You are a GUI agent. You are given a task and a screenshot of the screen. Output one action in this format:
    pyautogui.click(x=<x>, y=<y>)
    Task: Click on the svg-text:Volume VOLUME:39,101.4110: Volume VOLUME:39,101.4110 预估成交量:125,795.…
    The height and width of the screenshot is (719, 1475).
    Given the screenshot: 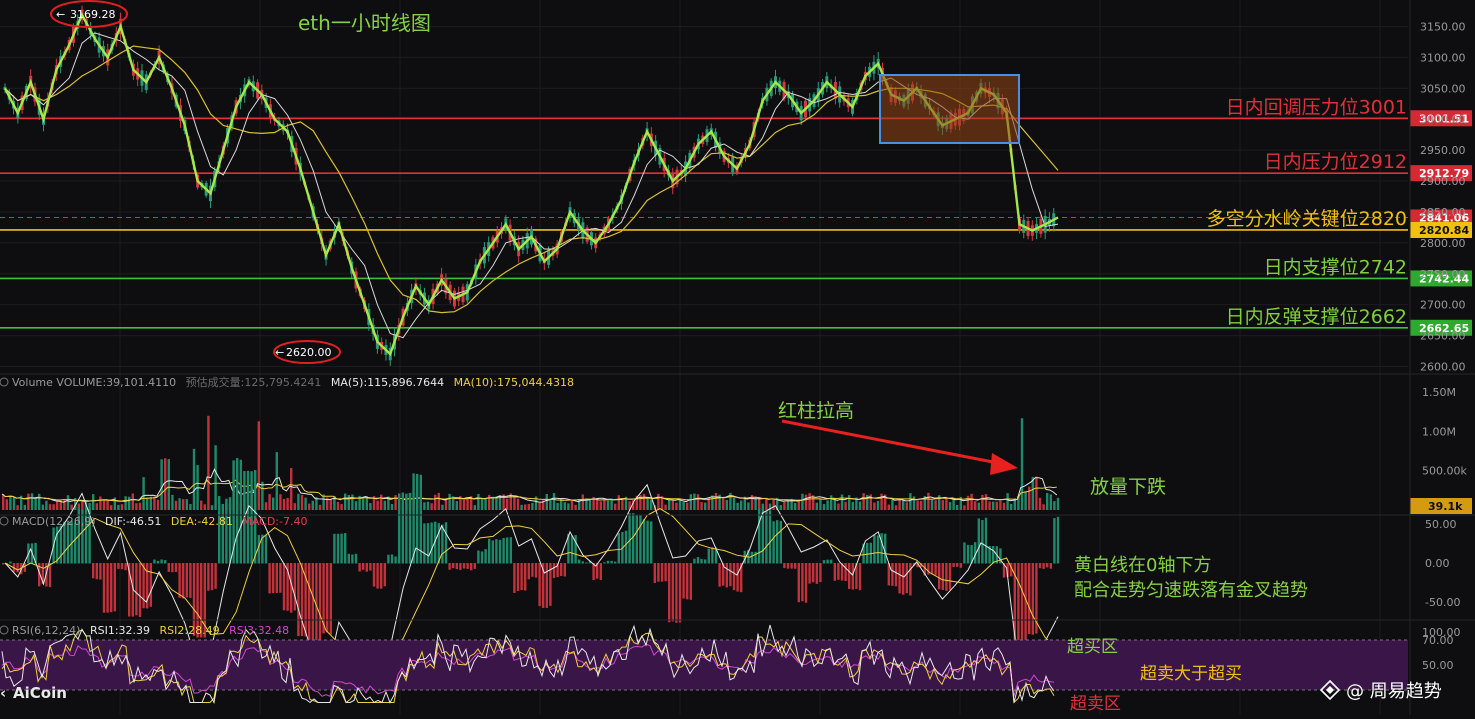 What is the action you would take?
    pyautogui.click(x=293, y=382)
    